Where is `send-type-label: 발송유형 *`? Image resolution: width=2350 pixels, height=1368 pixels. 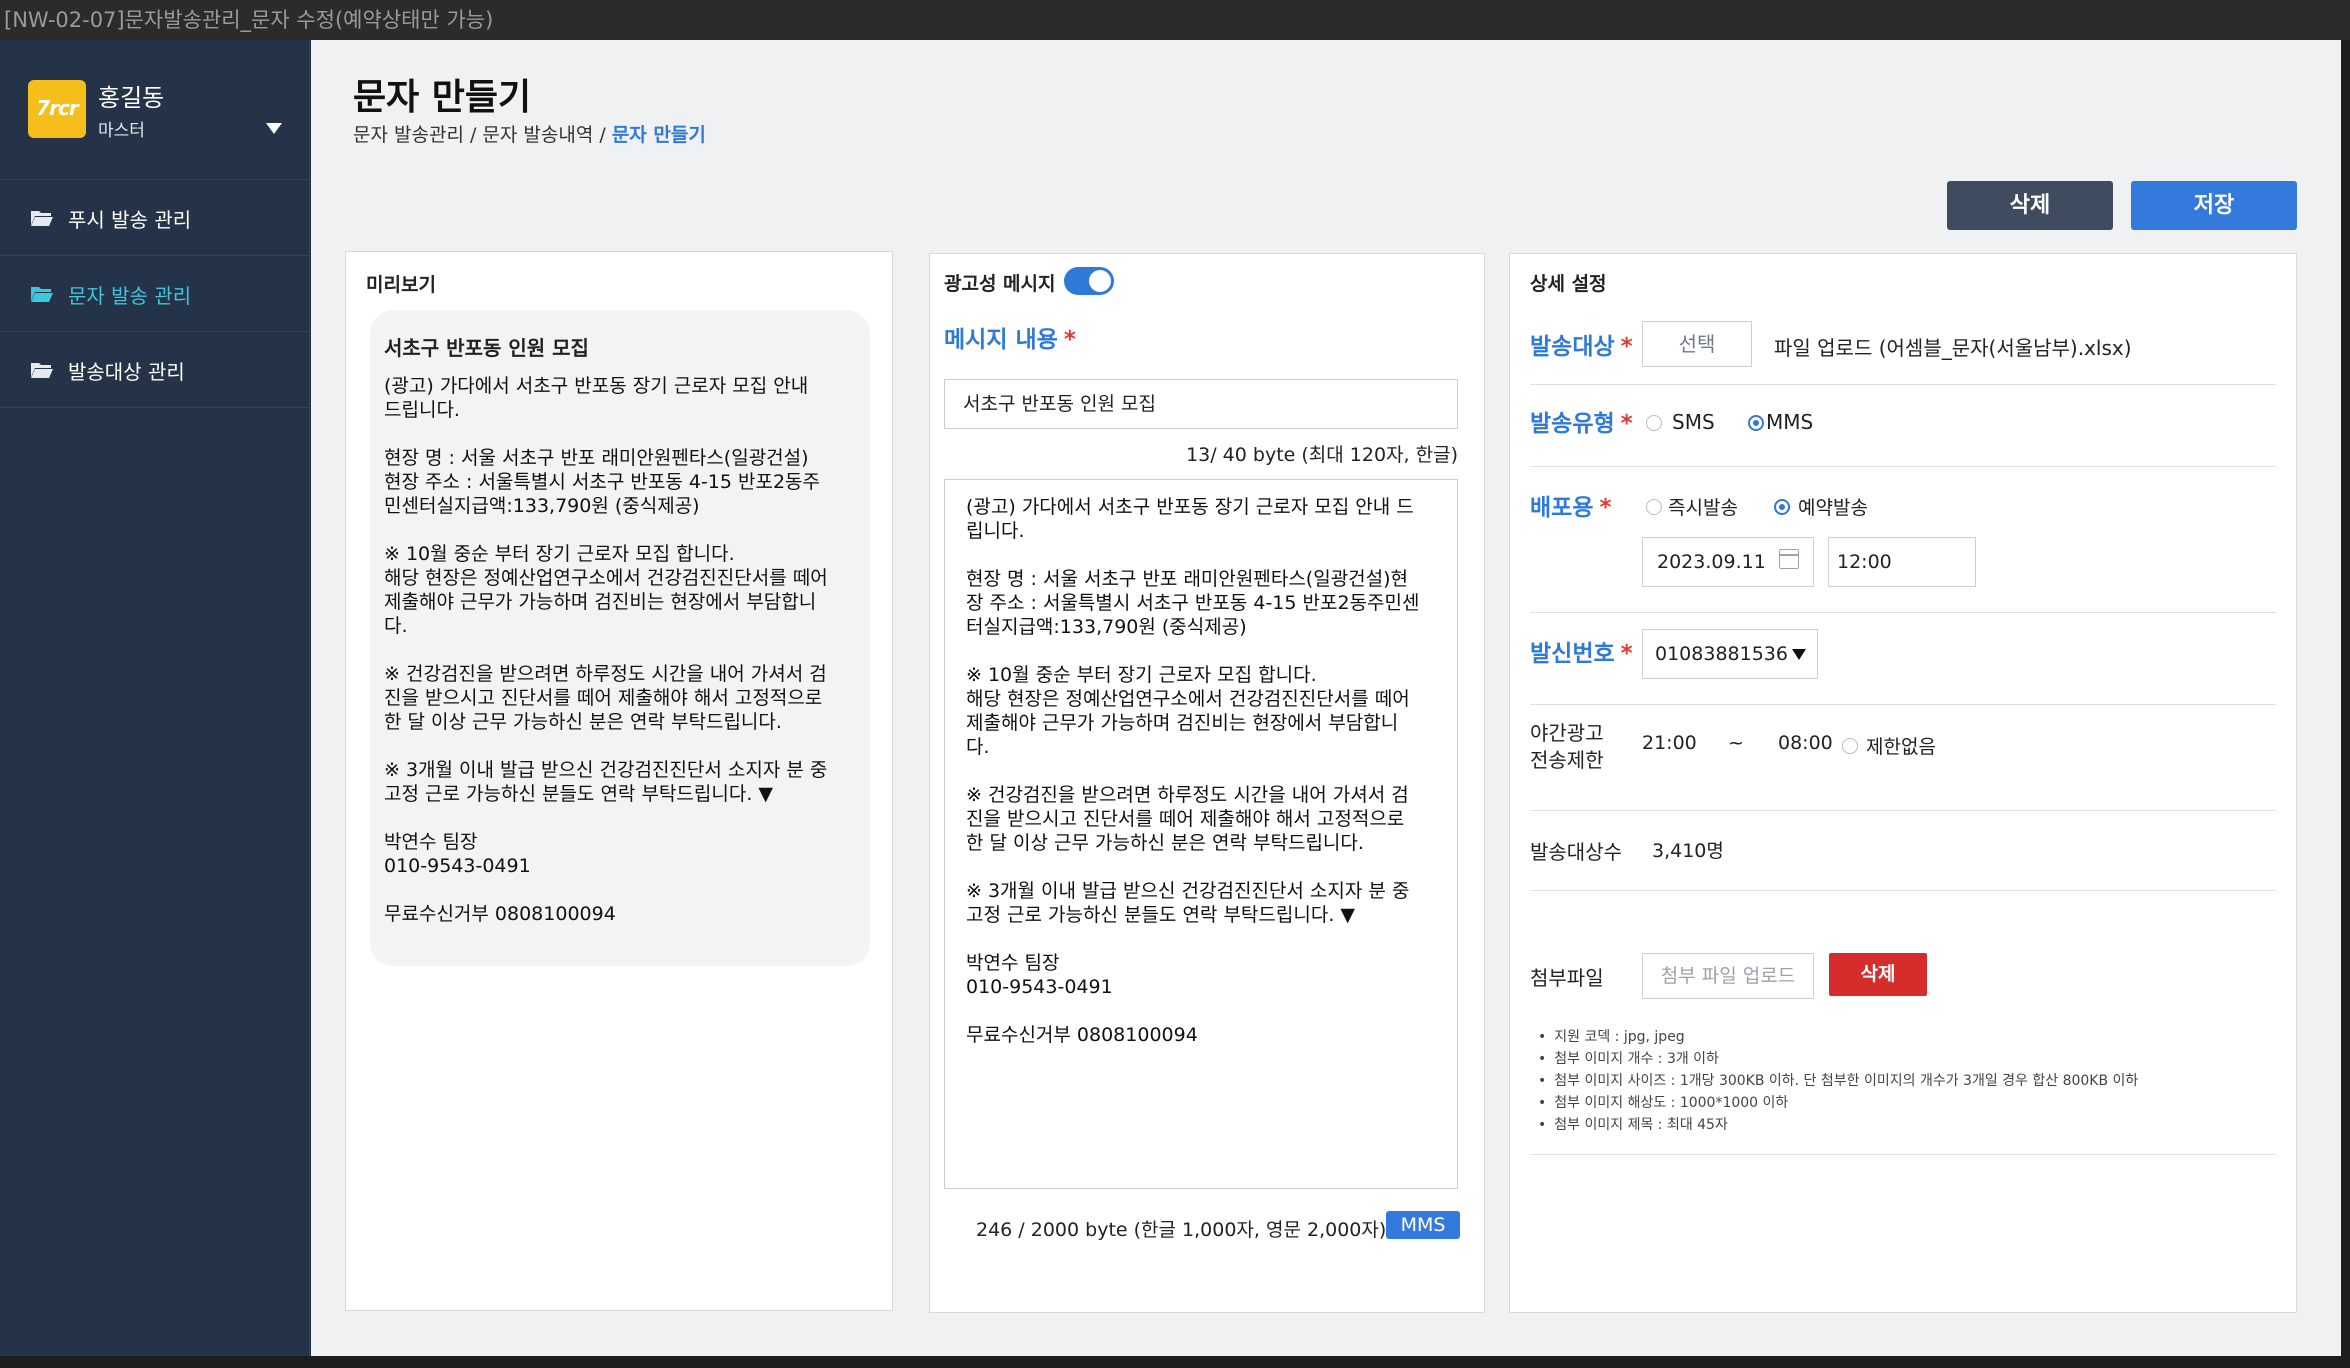 send-type-label: 발송유형 * is located at coordinates (1581, 421).